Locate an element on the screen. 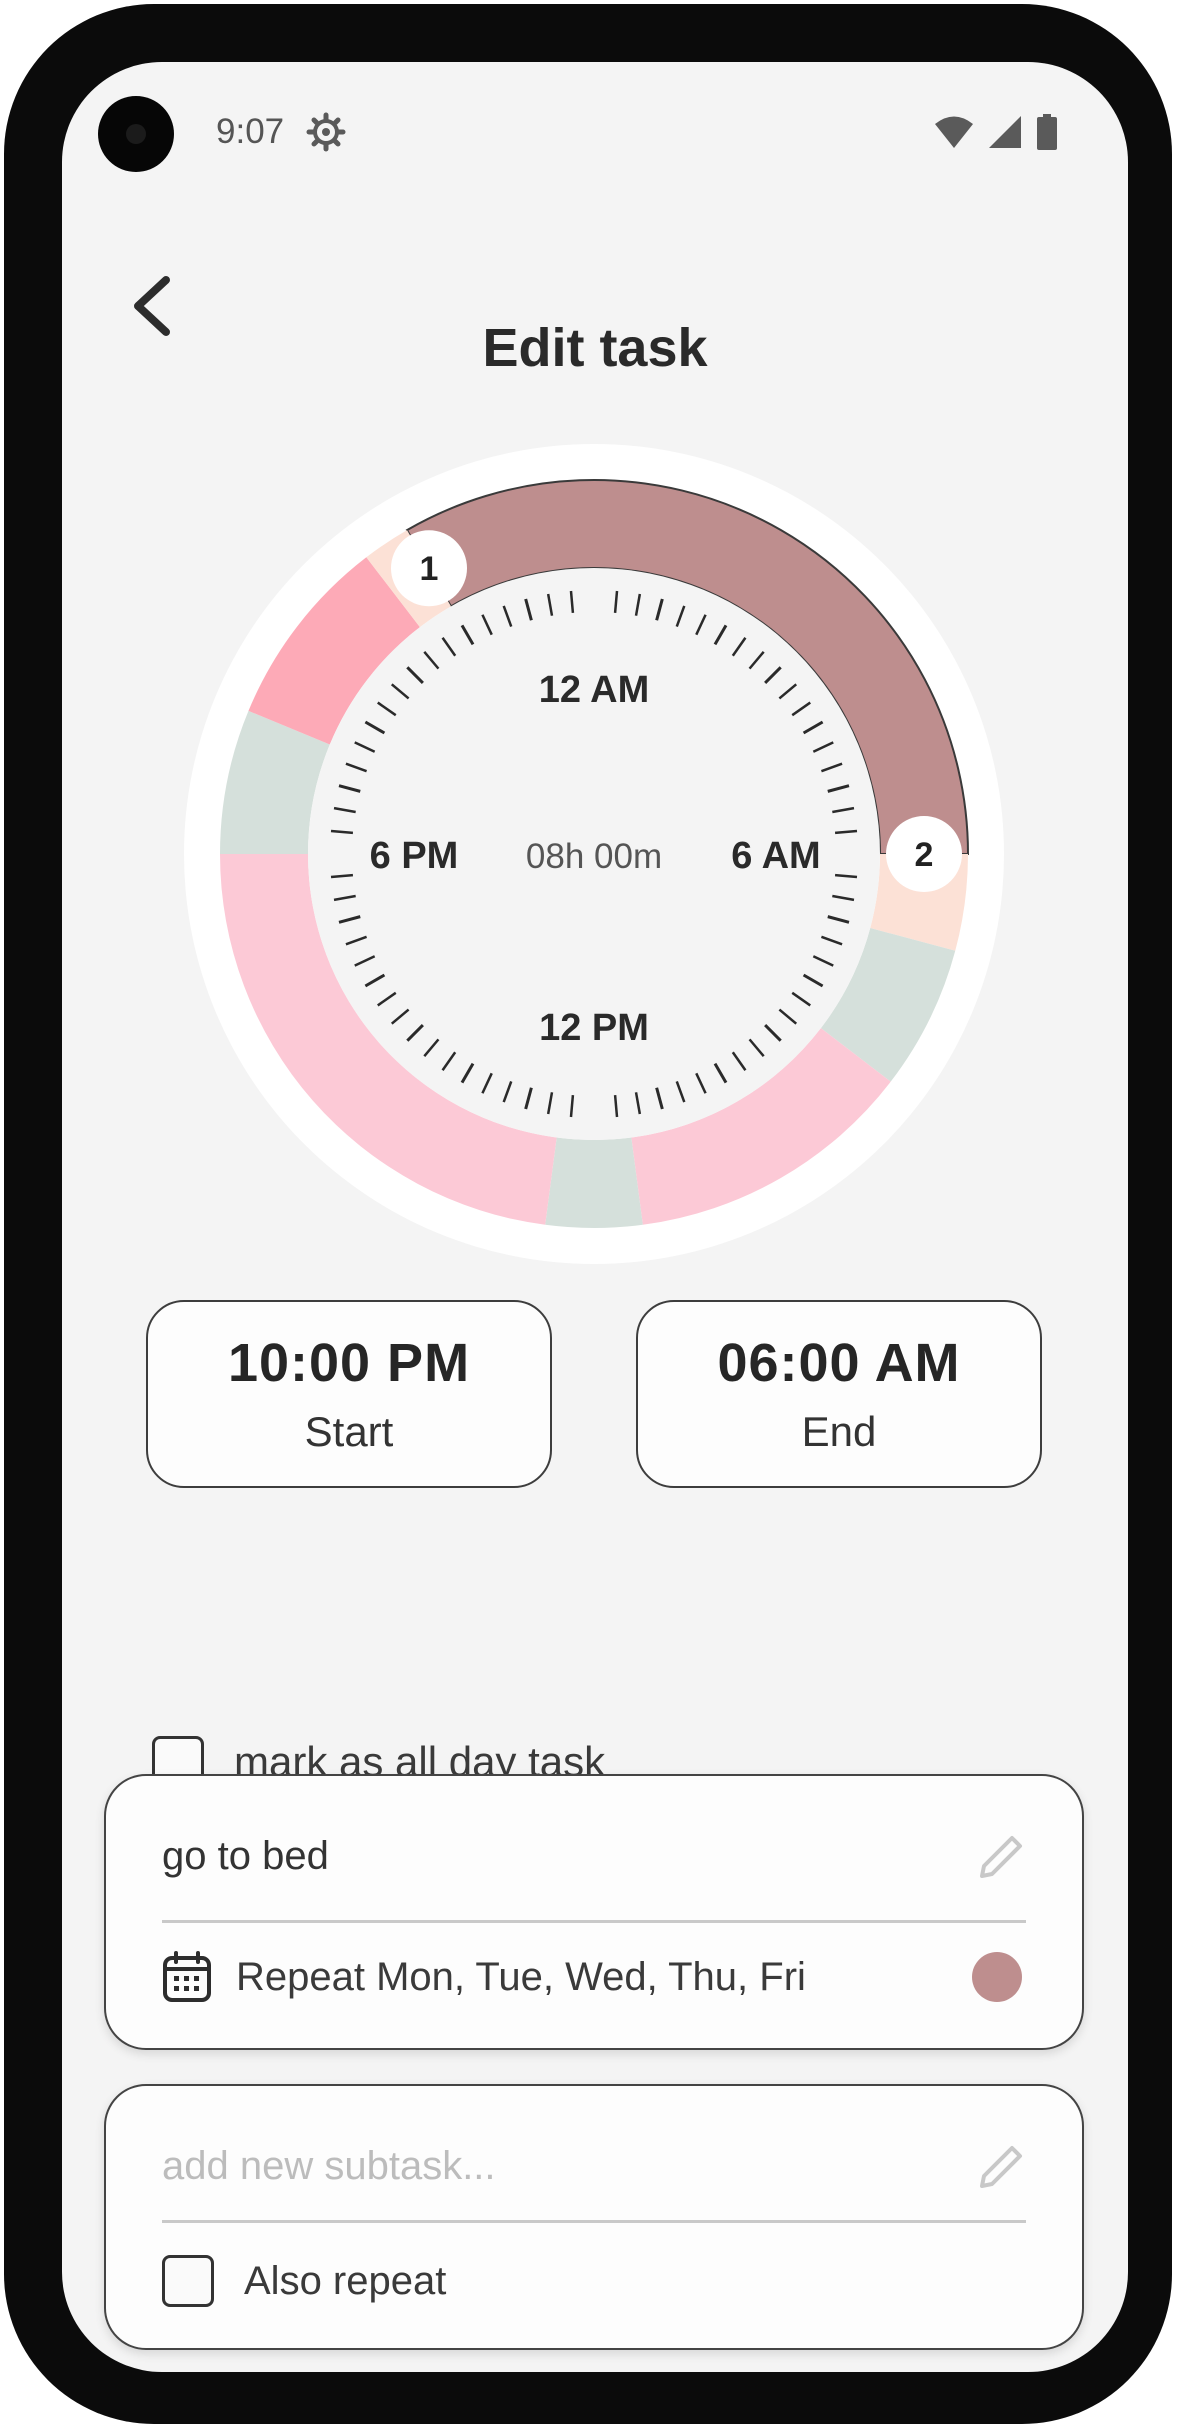  start-time-card: 10:00 PM Start is located at coordinates (349, 1394).